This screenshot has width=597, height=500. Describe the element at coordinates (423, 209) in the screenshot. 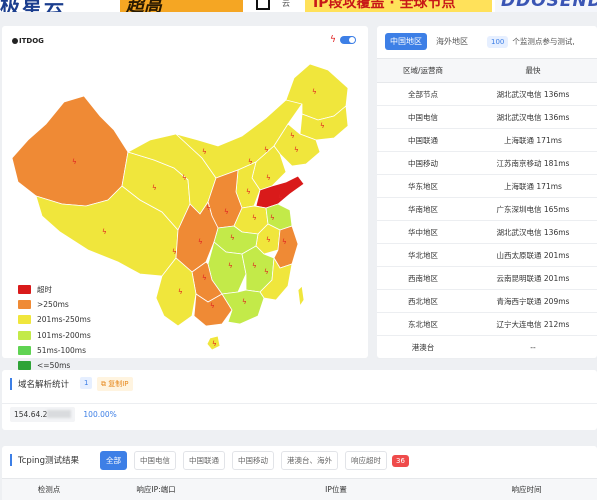

I see `row-region: 华南地区` at that location.